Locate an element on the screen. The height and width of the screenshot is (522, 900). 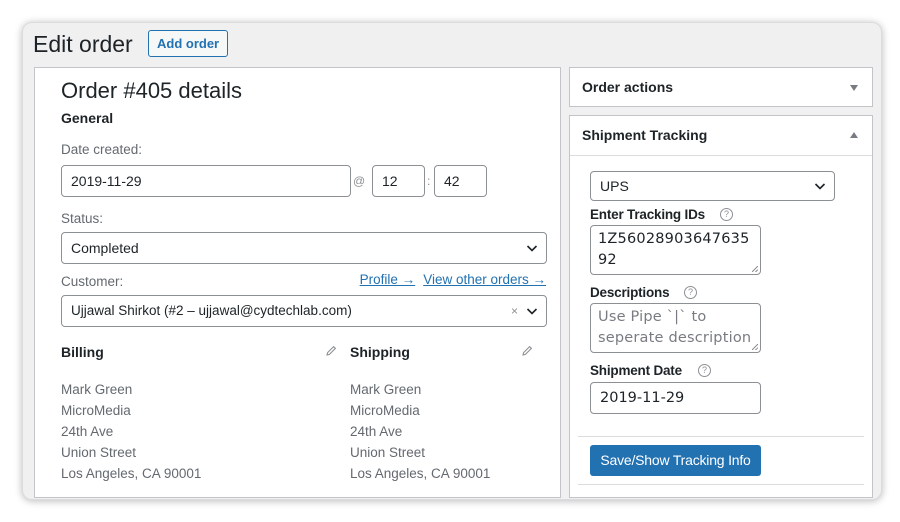
shipping-line: Mark Green is located at coordinates (386, 389).